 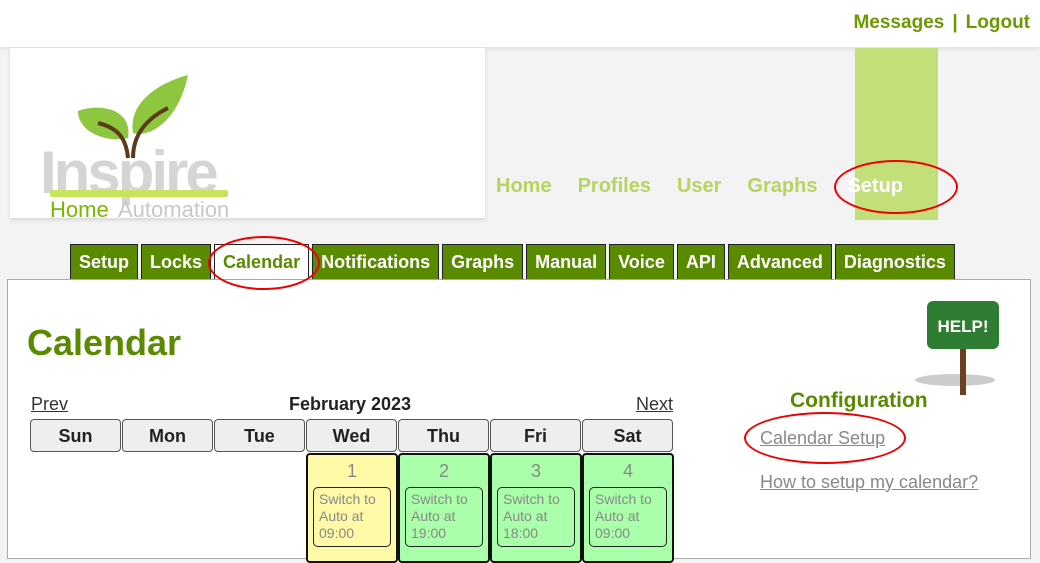 I want to click on weekday-header: Mon, so click(x=167, y=435).